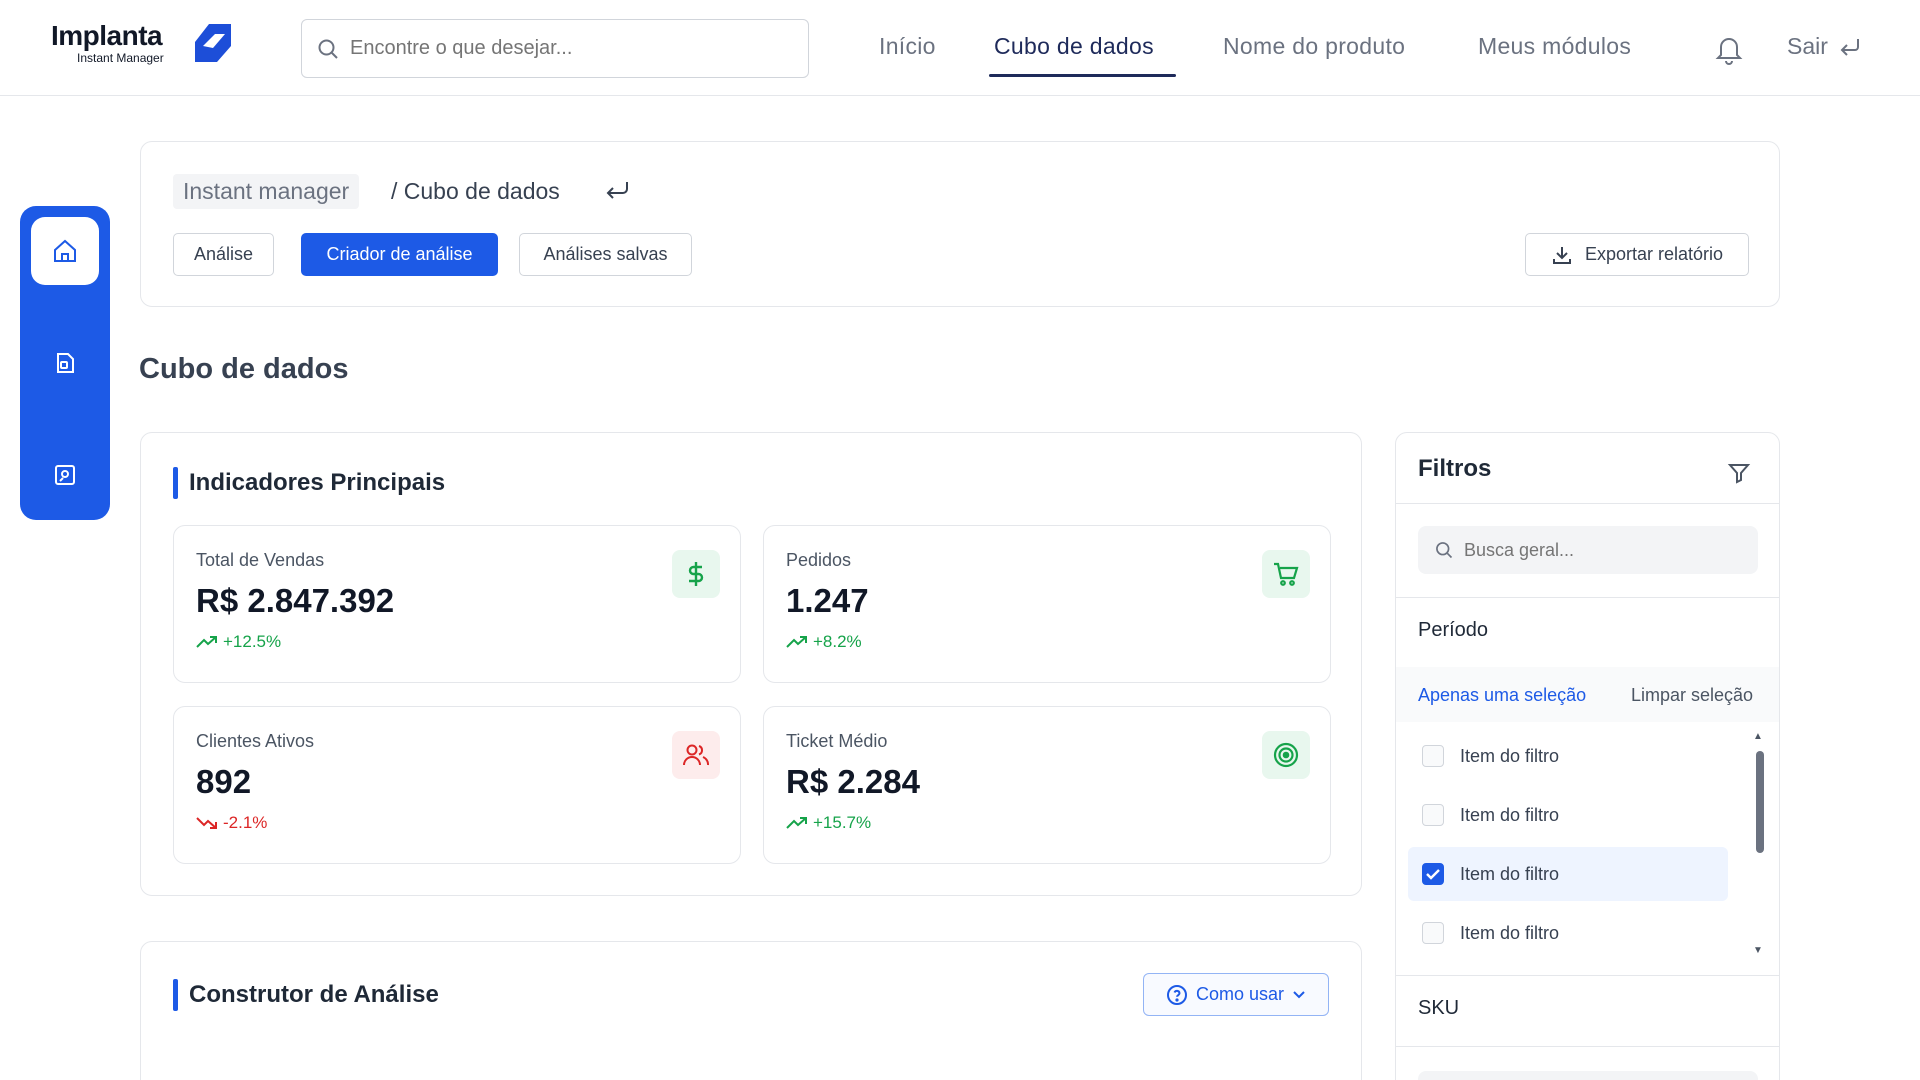  I want to click on users-icon, so click(696, 755).